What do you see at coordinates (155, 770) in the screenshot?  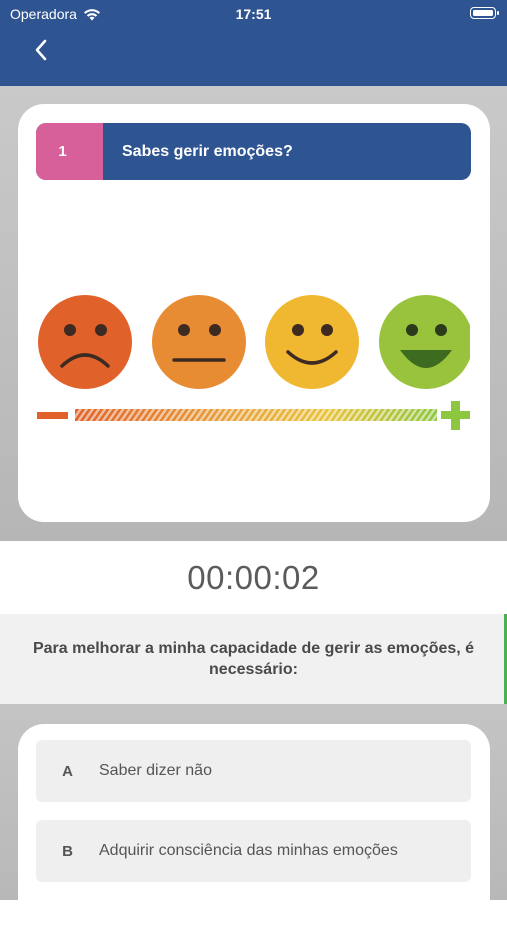 I see `option-text: Saber dizer não` at bounding box center [155, 770].